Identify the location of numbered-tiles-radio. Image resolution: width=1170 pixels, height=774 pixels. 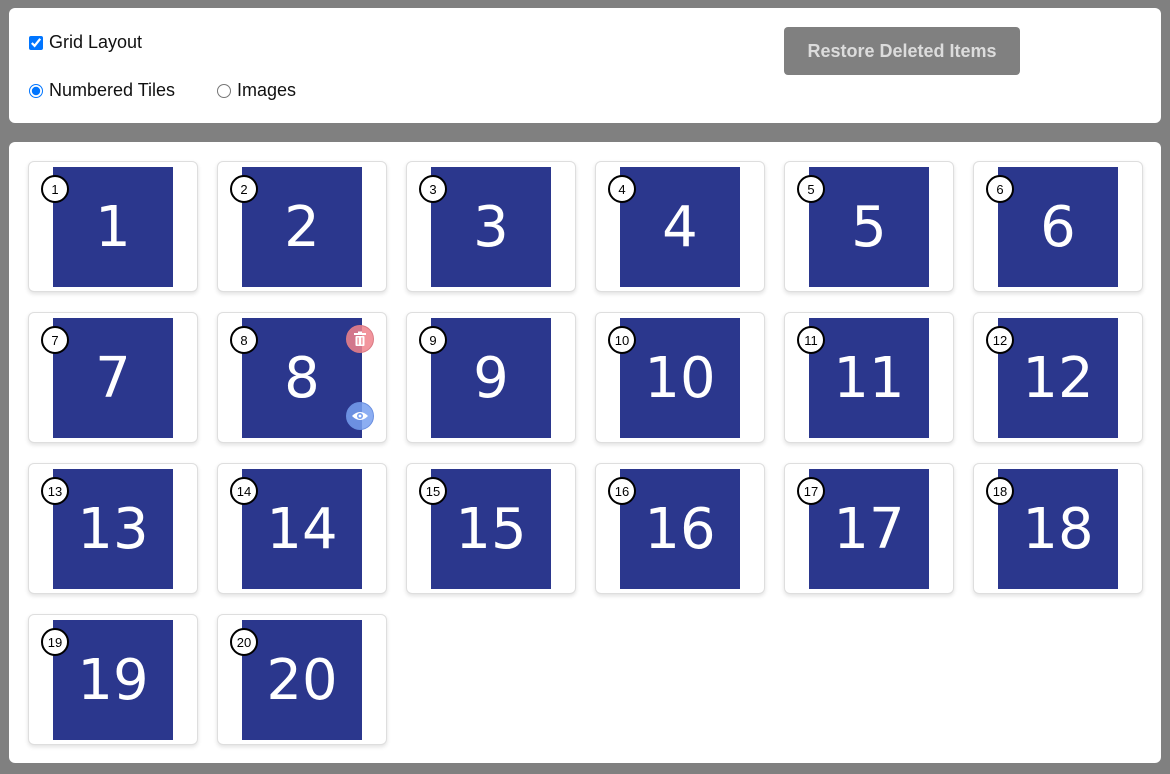
(36, 90).